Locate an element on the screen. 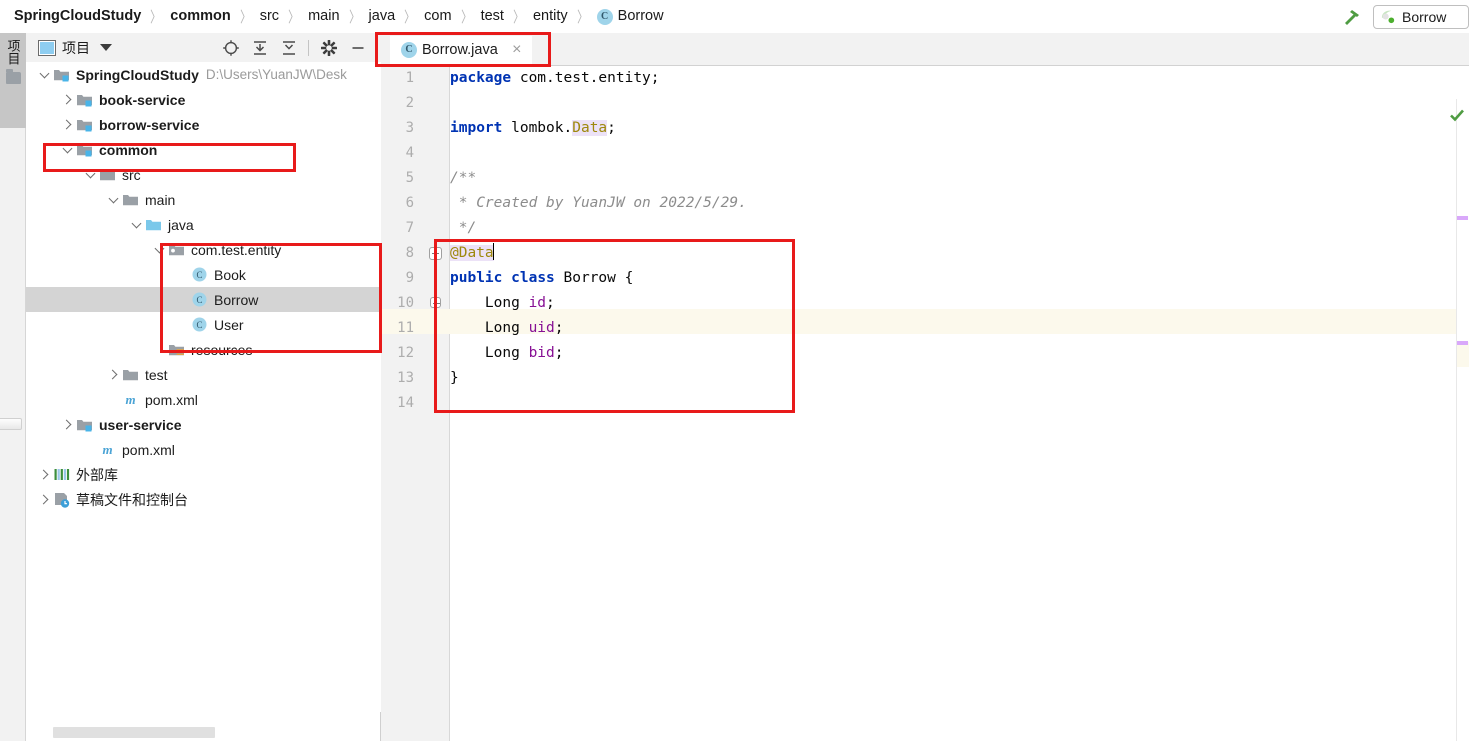  tree-node-label: 外部库 is located at coordinates (97, 474).